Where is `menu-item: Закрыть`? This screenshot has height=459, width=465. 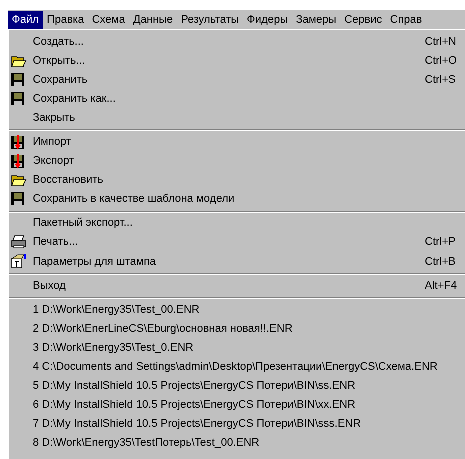
menu-item: Закрыть is located at coordinates (237, 118).